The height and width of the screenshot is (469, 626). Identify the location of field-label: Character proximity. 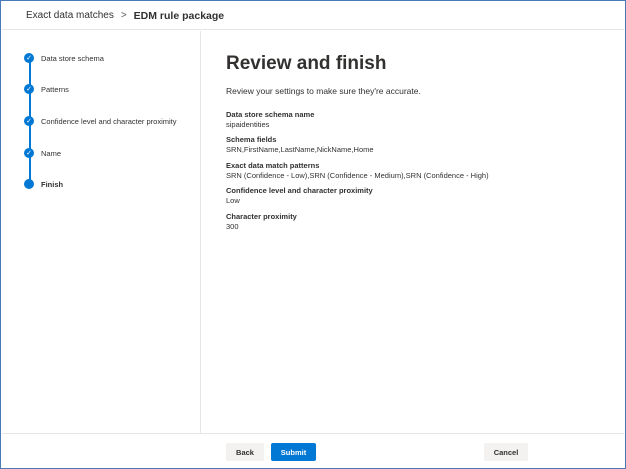
(261, 216).